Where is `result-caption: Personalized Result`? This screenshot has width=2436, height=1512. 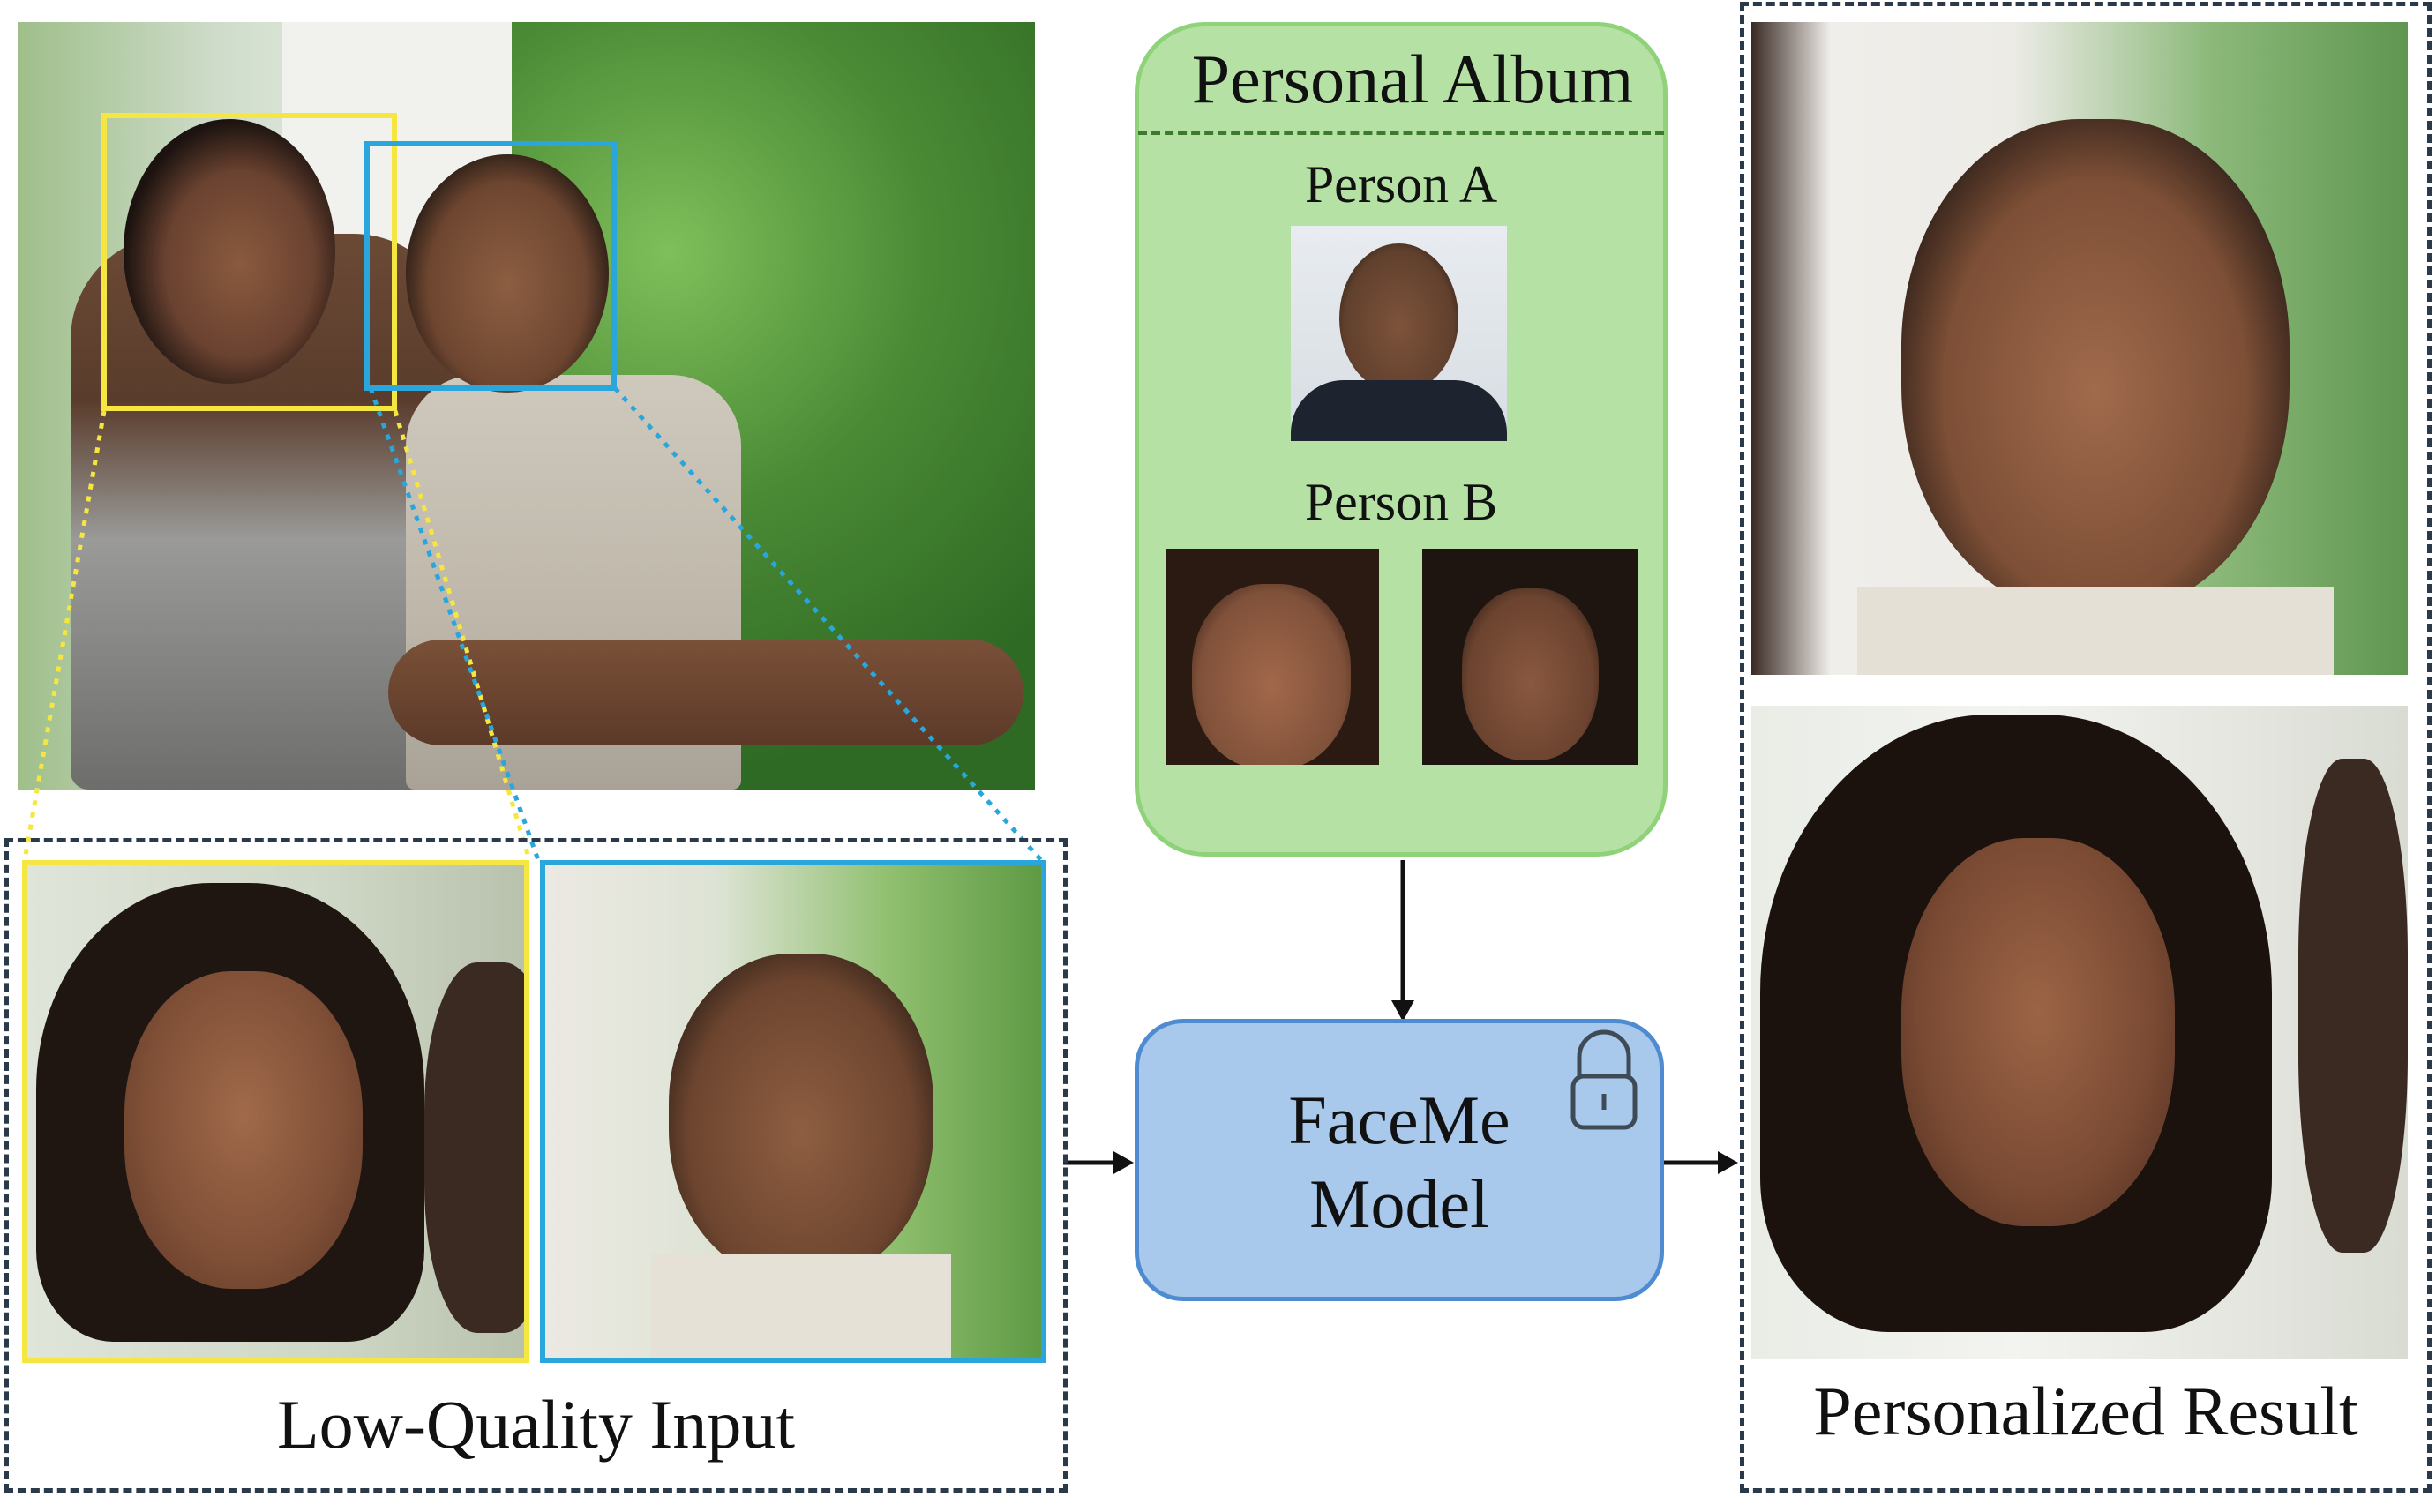 result-caption: Personalized Result is located at coordinates (2085, 1411).